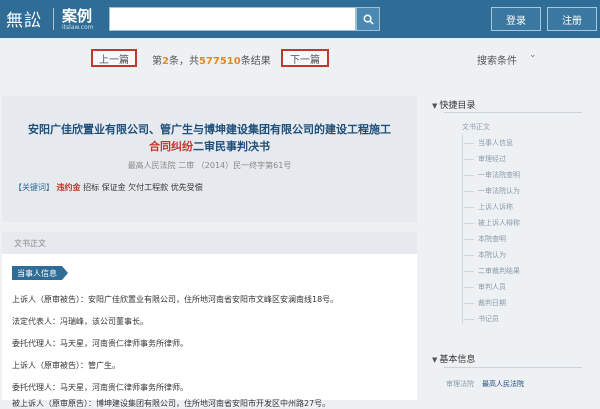 This screenshot has height=409, width=600. I want to click on chevron-down-icon: ⌄, so click(533, 55).